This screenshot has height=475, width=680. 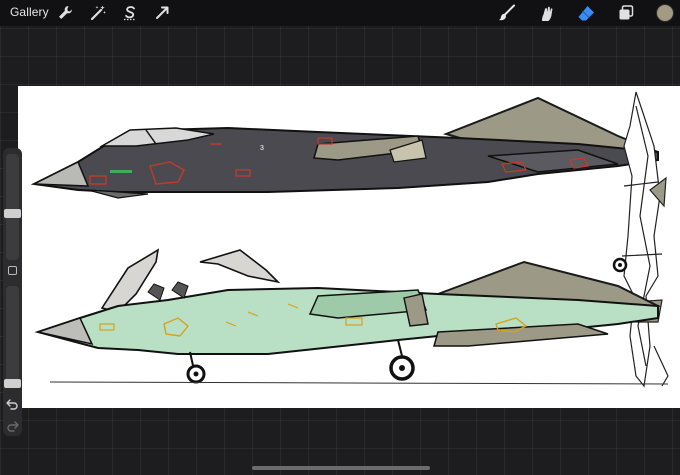 What do you see at coordinates (341, 468) in the screenshot?
I see `home-indicator` at bounding box center [341, 468].